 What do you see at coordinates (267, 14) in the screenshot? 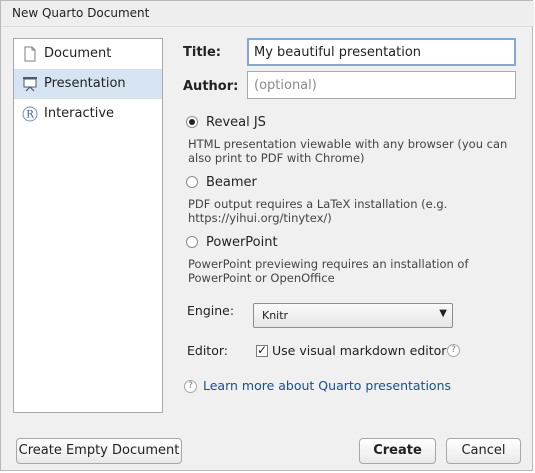
I see `dialog-titlebar: New Quarto Document` at bounding box center [267, 14].